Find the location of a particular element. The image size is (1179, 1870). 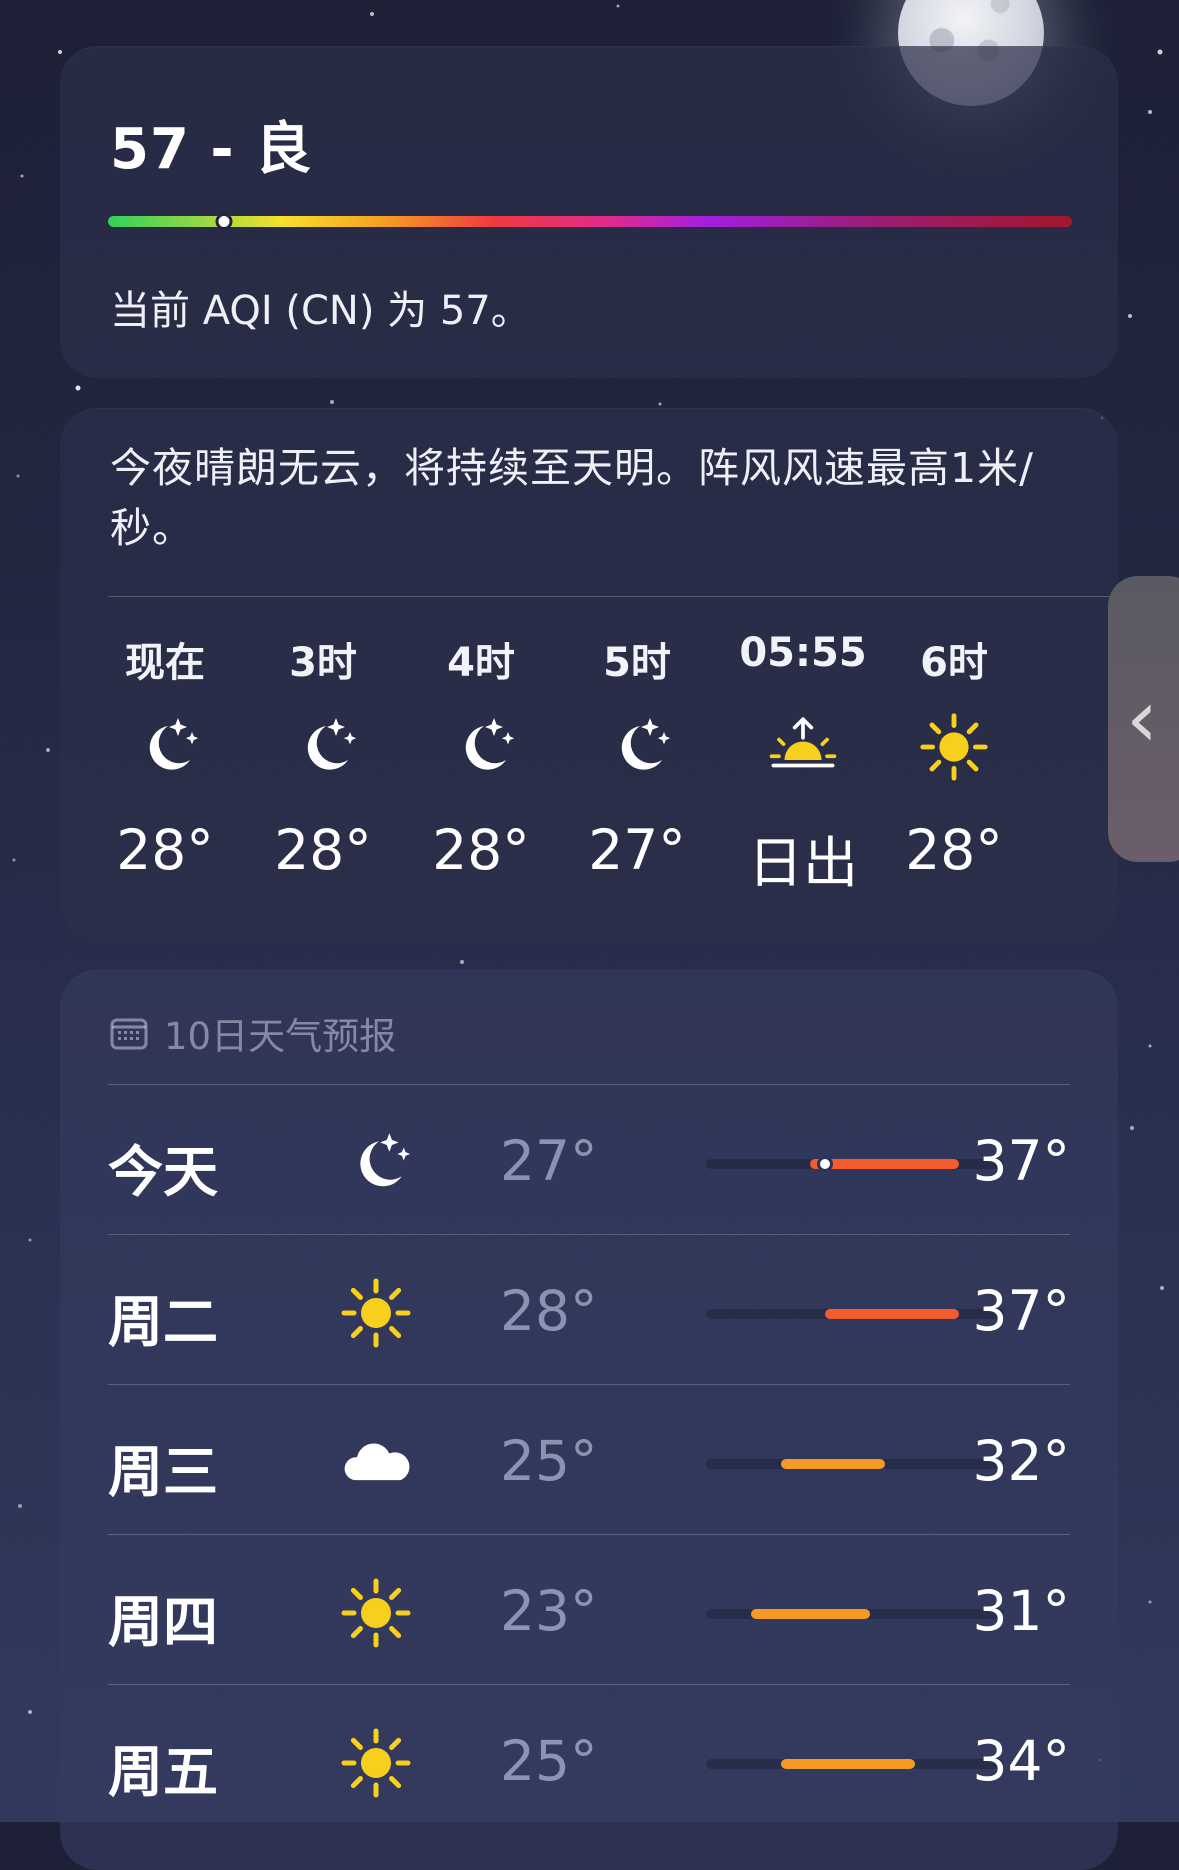

forecast-day-label: 周四 is located at coordinates (163, 1622).